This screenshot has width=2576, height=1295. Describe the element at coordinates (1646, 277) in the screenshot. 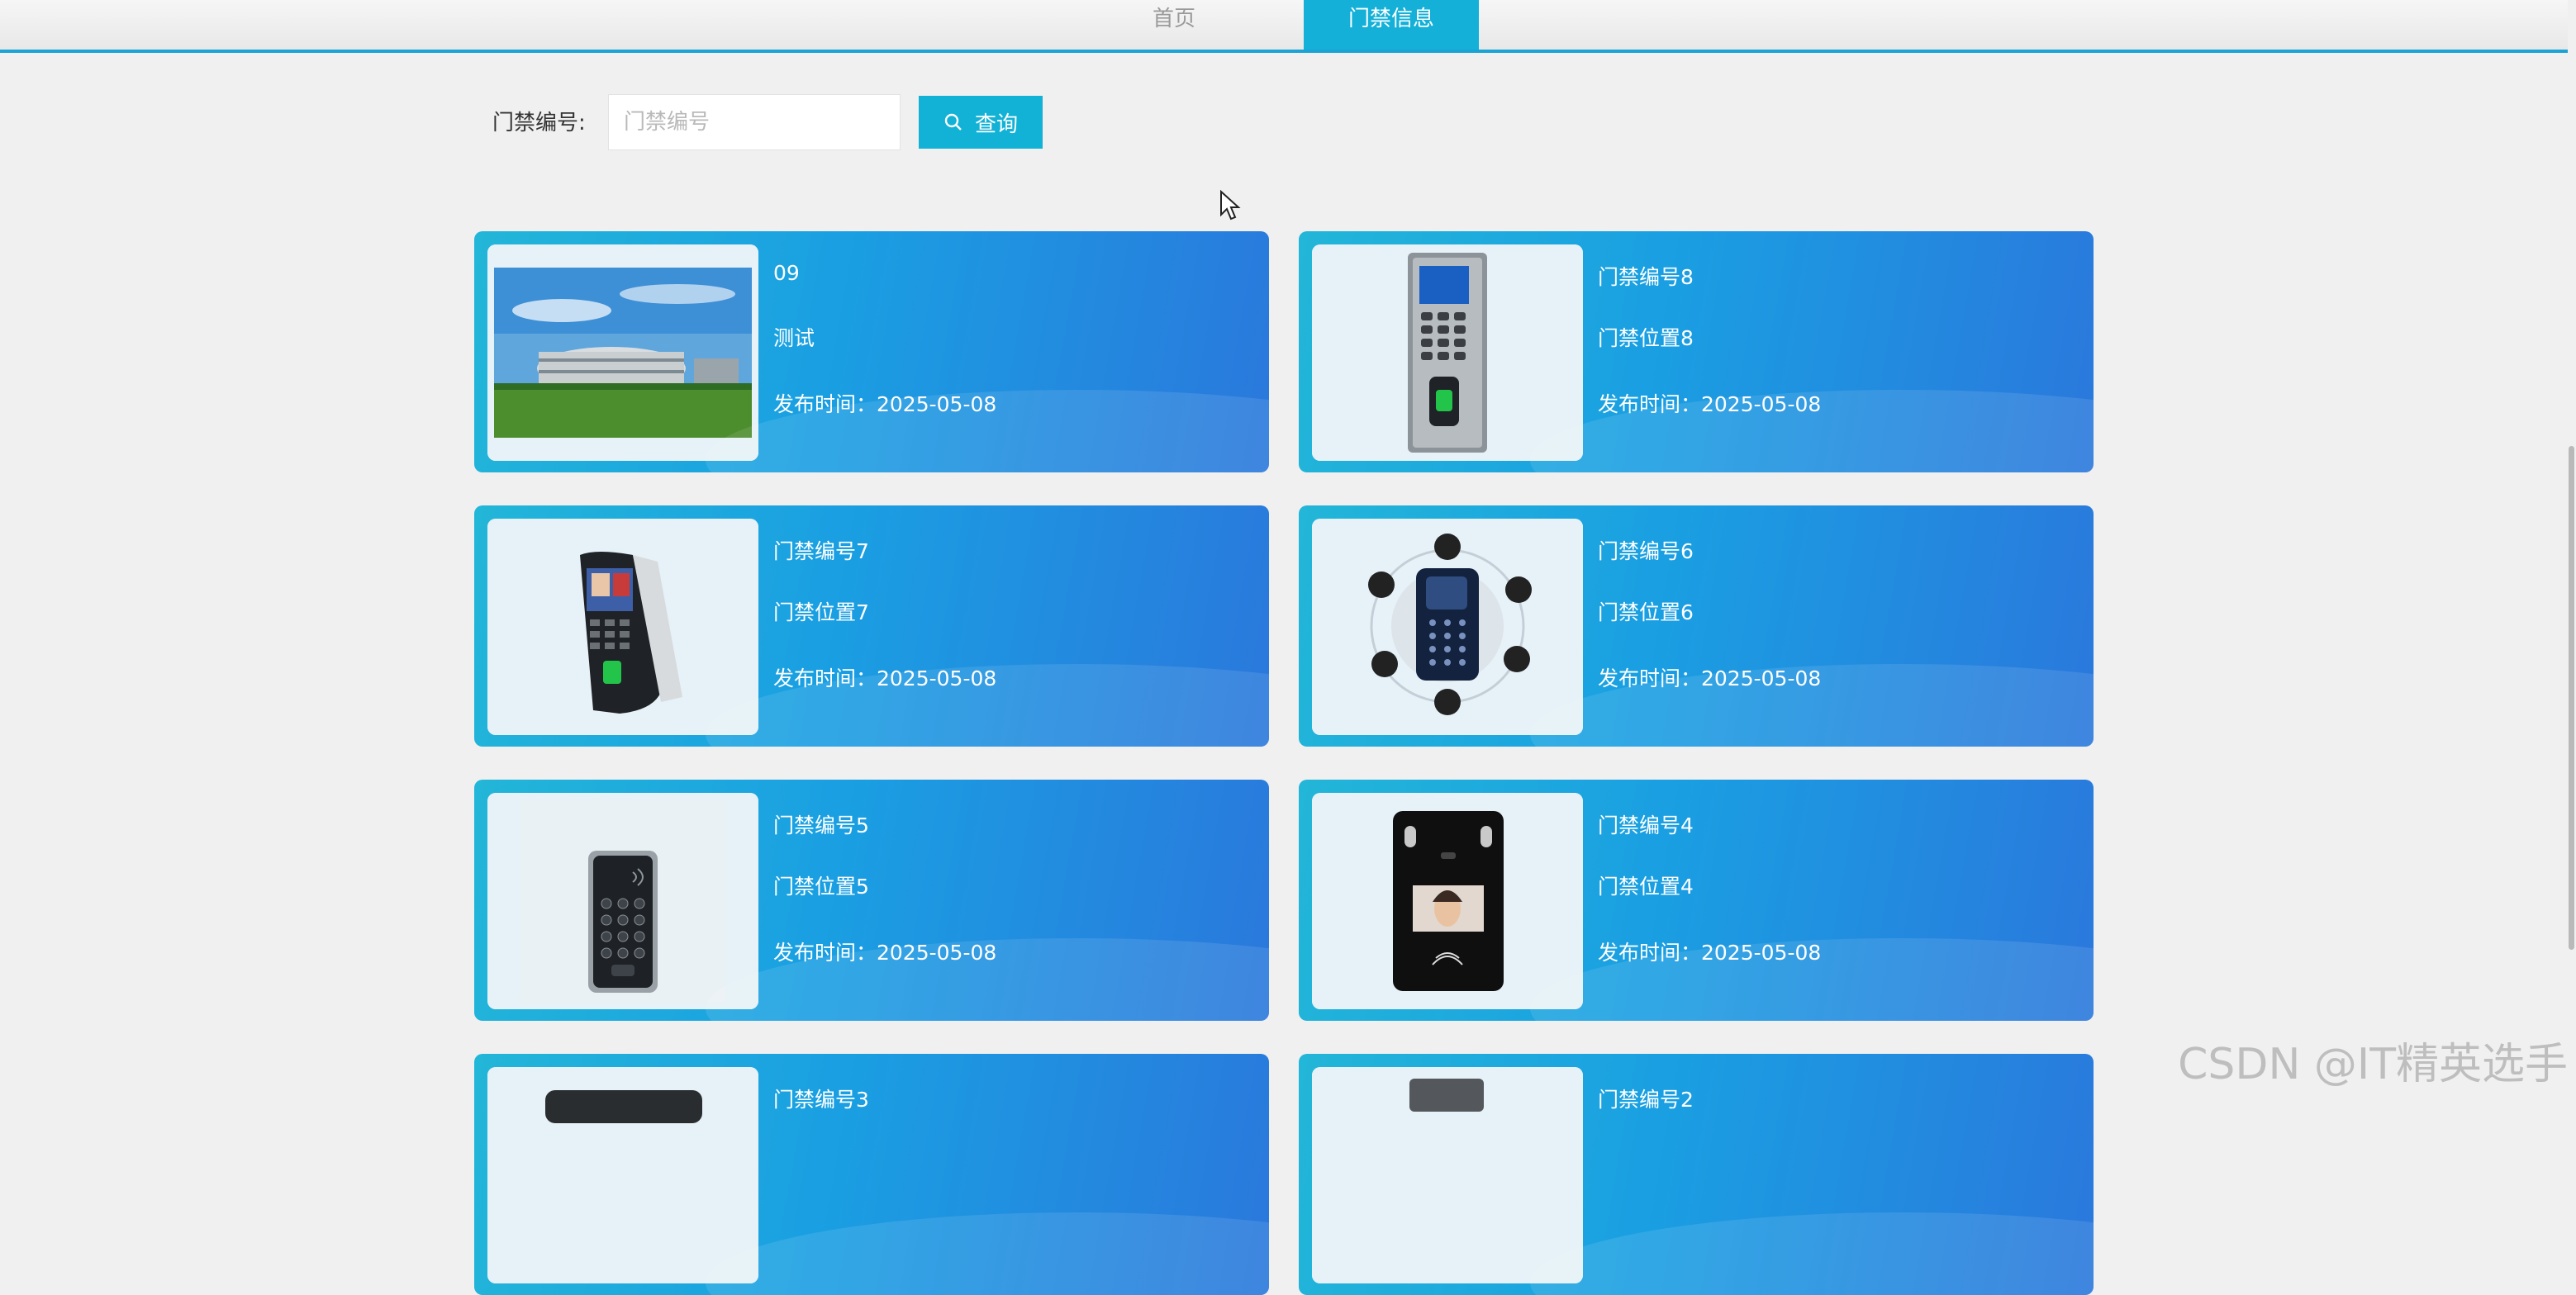

I see `card-title: 门禁编号8` at that location.